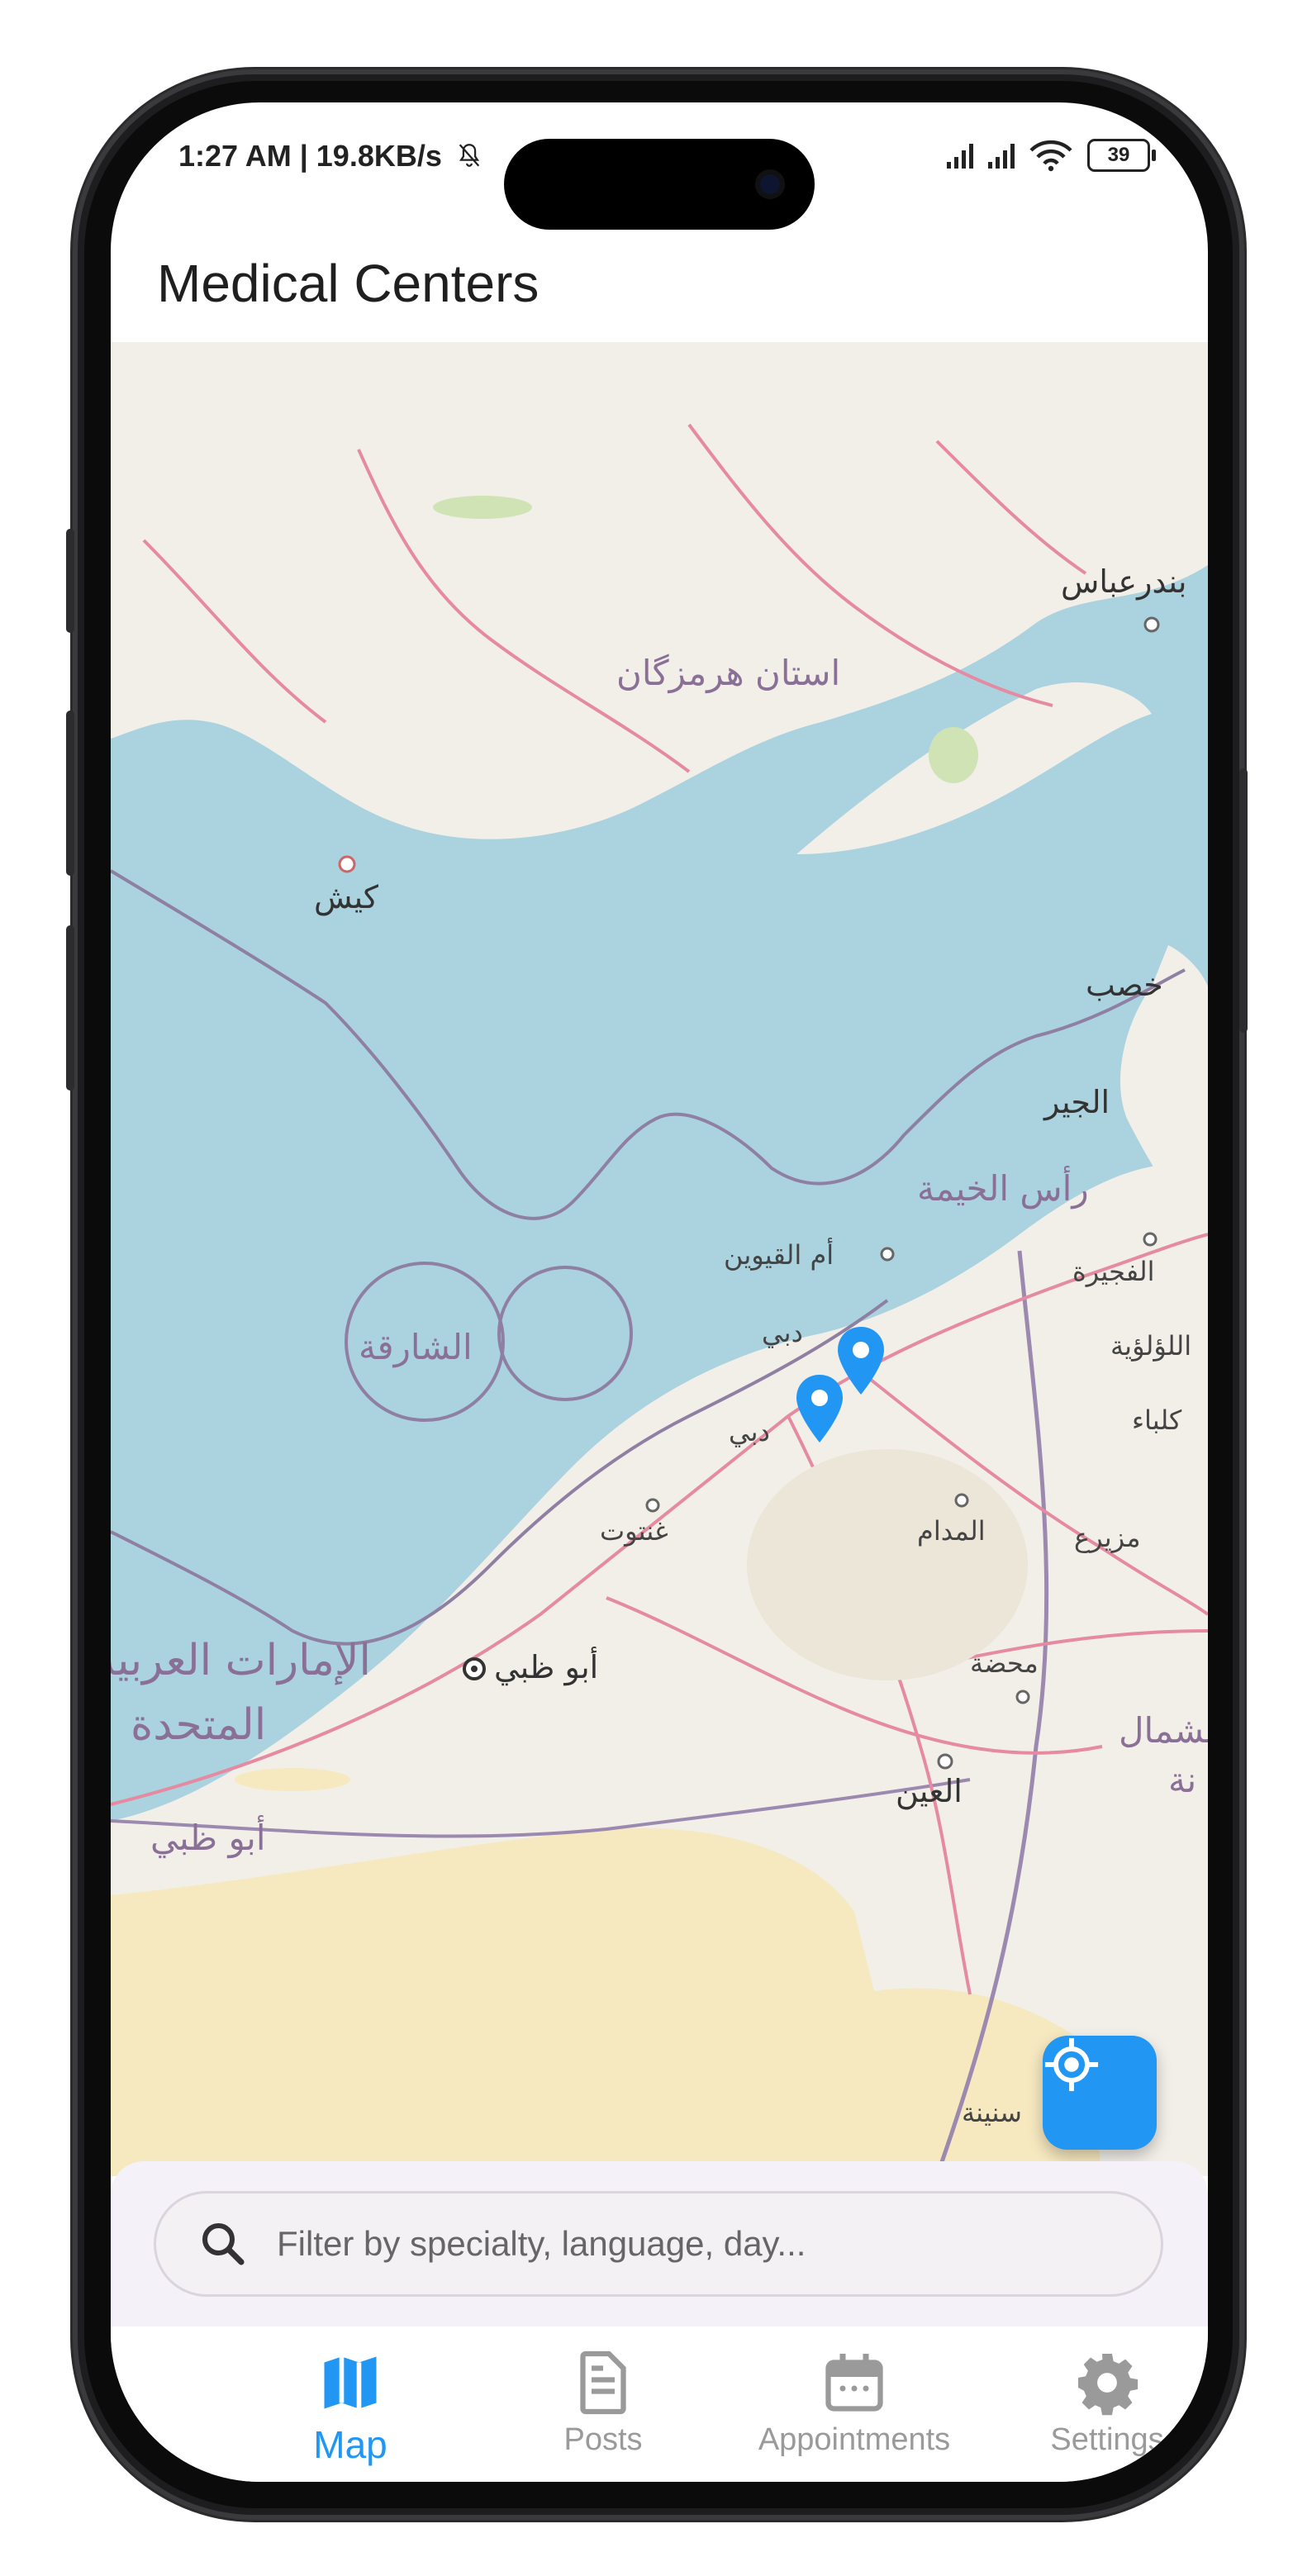 Image resolution: width=1312 pixels, height=2576 pixels. Describe the element at coordinates (992, 2112) in the screenshot. I see `map-label-sunaynah: سنينة` at that location.